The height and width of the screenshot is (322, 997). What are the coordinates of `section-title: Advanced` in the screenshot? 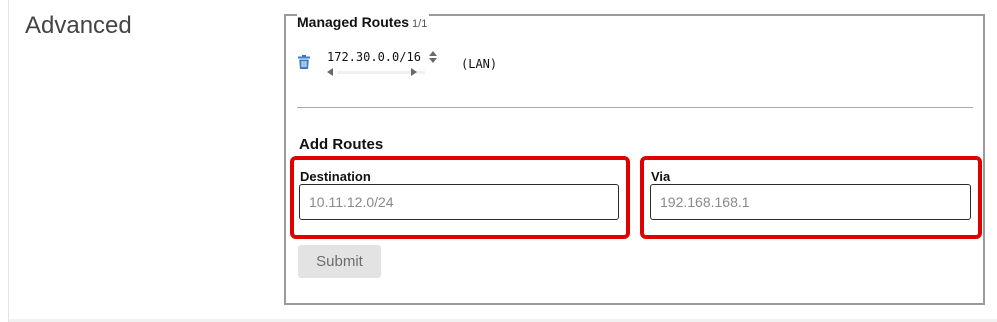 It's located at (78, 25).